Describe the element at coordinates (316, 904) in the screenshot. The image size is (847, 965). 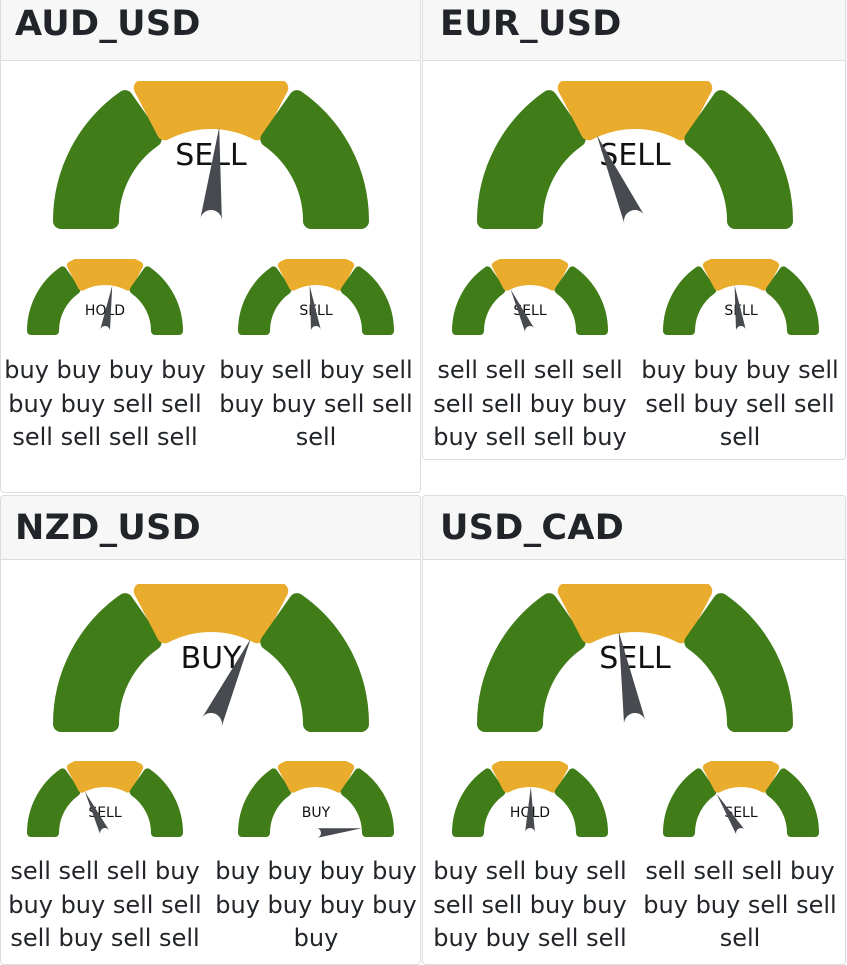
I see `signal-list: buy buy buy buy buy buy buy buy buy` at that location.